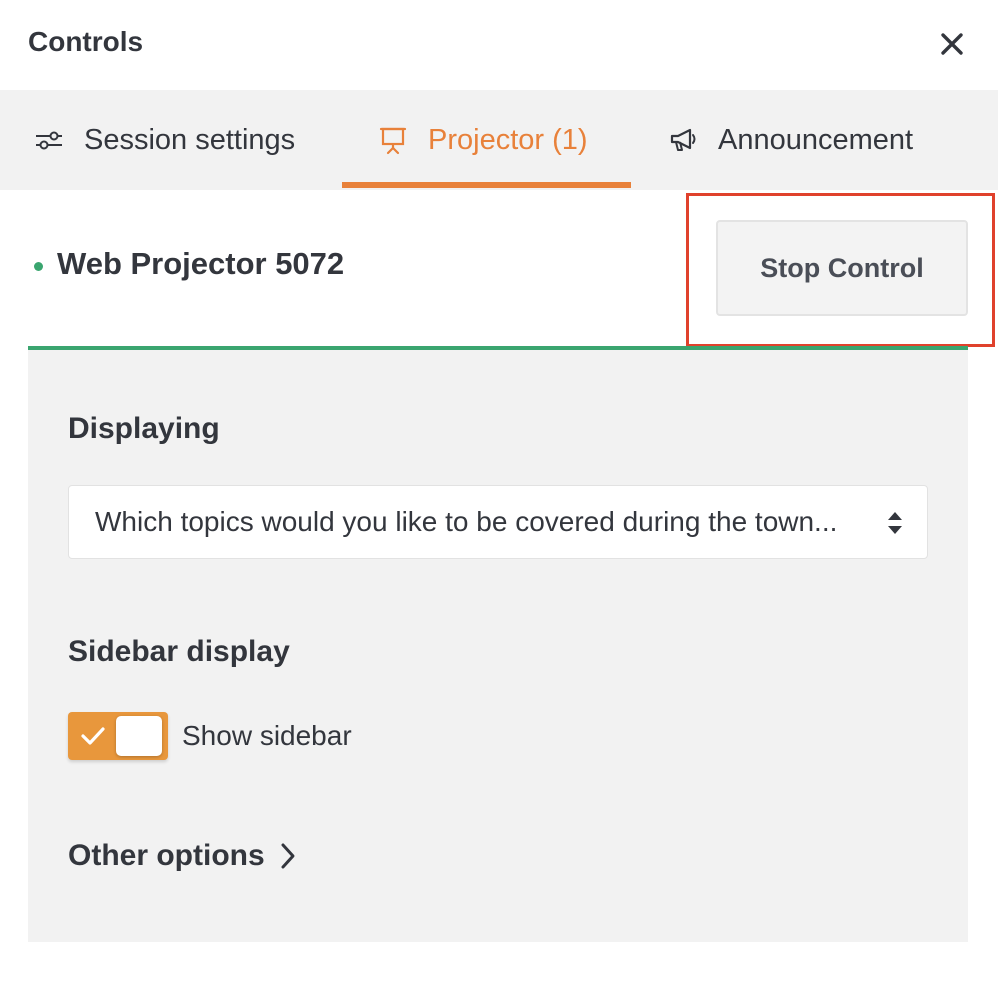 Image resolution: width=998 pixels, height=992 pixels. I want to click on status-indicator, so click(38, 266).